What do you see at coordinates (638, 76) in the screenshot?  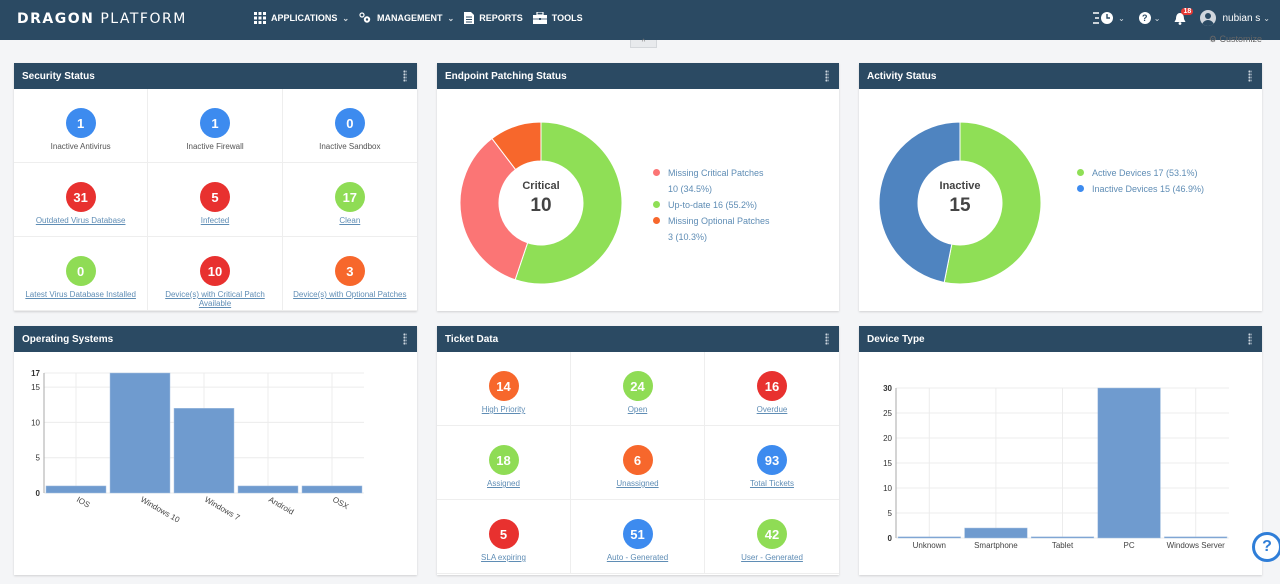 I see `widget-header: Endpoint Patching Status` at bounding box center [638, 76].